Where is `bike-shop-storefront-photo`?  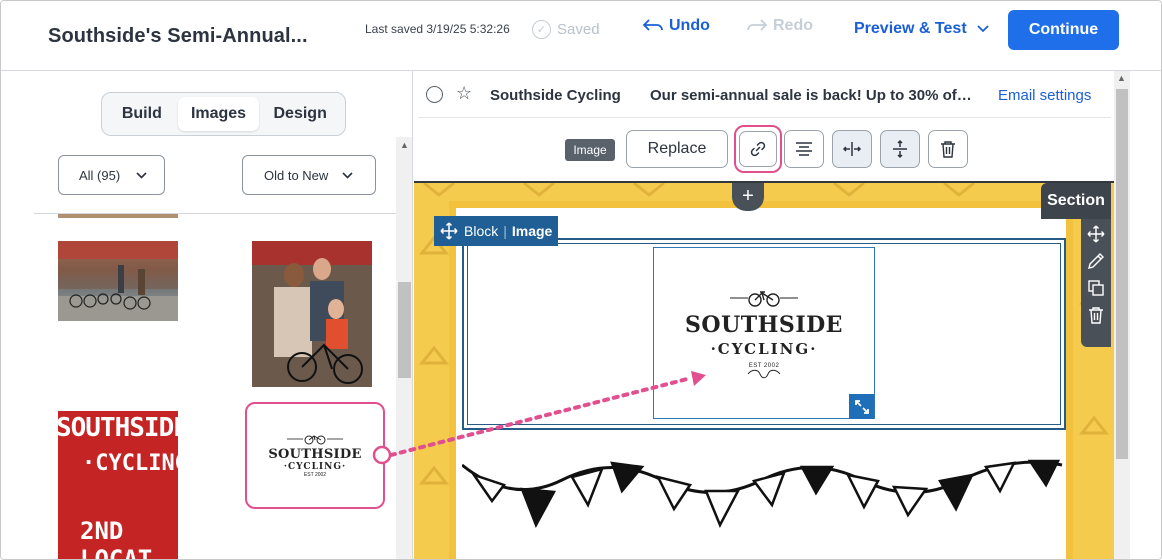 bike-shop-storefront-photo is located at coordinates (118, 281).